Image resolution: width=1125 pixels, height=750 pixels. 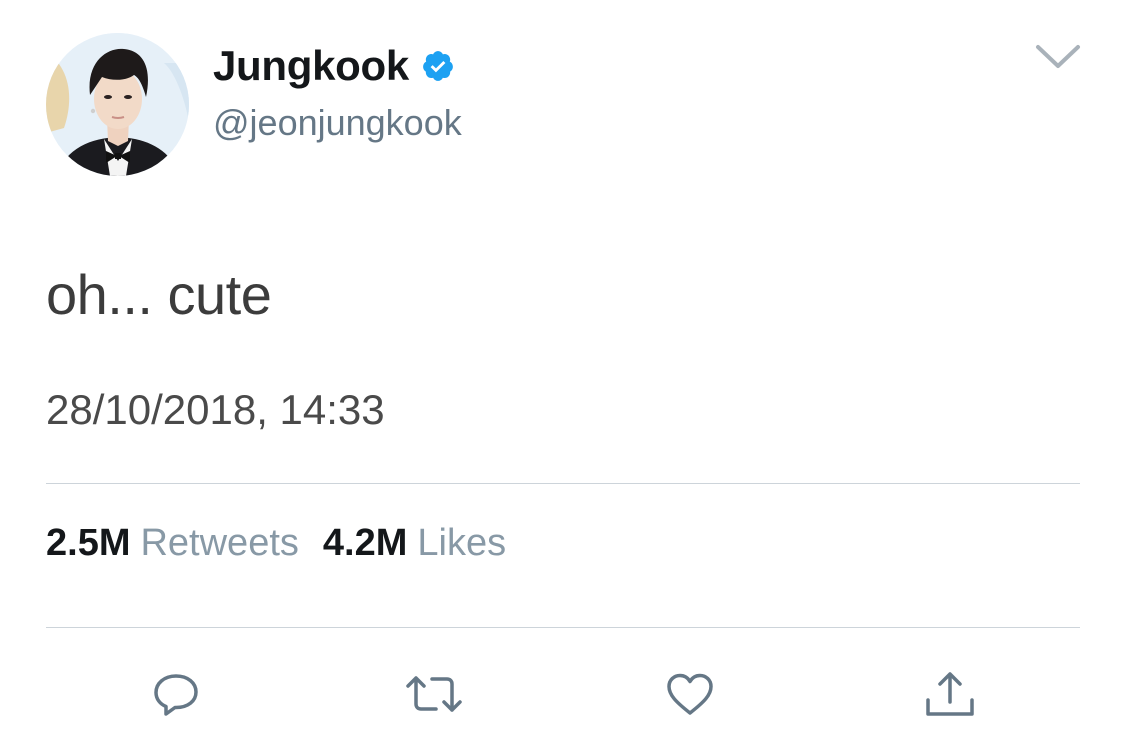 I want to click on likes-label: Likes, so click(x=461, y=543).